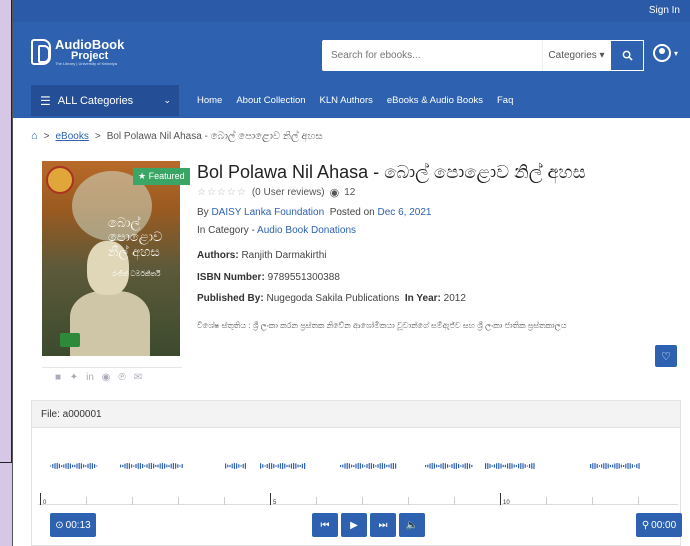  Describe the element at coordinates (432, 55) in the screenshot. I see `search-input` at that location.